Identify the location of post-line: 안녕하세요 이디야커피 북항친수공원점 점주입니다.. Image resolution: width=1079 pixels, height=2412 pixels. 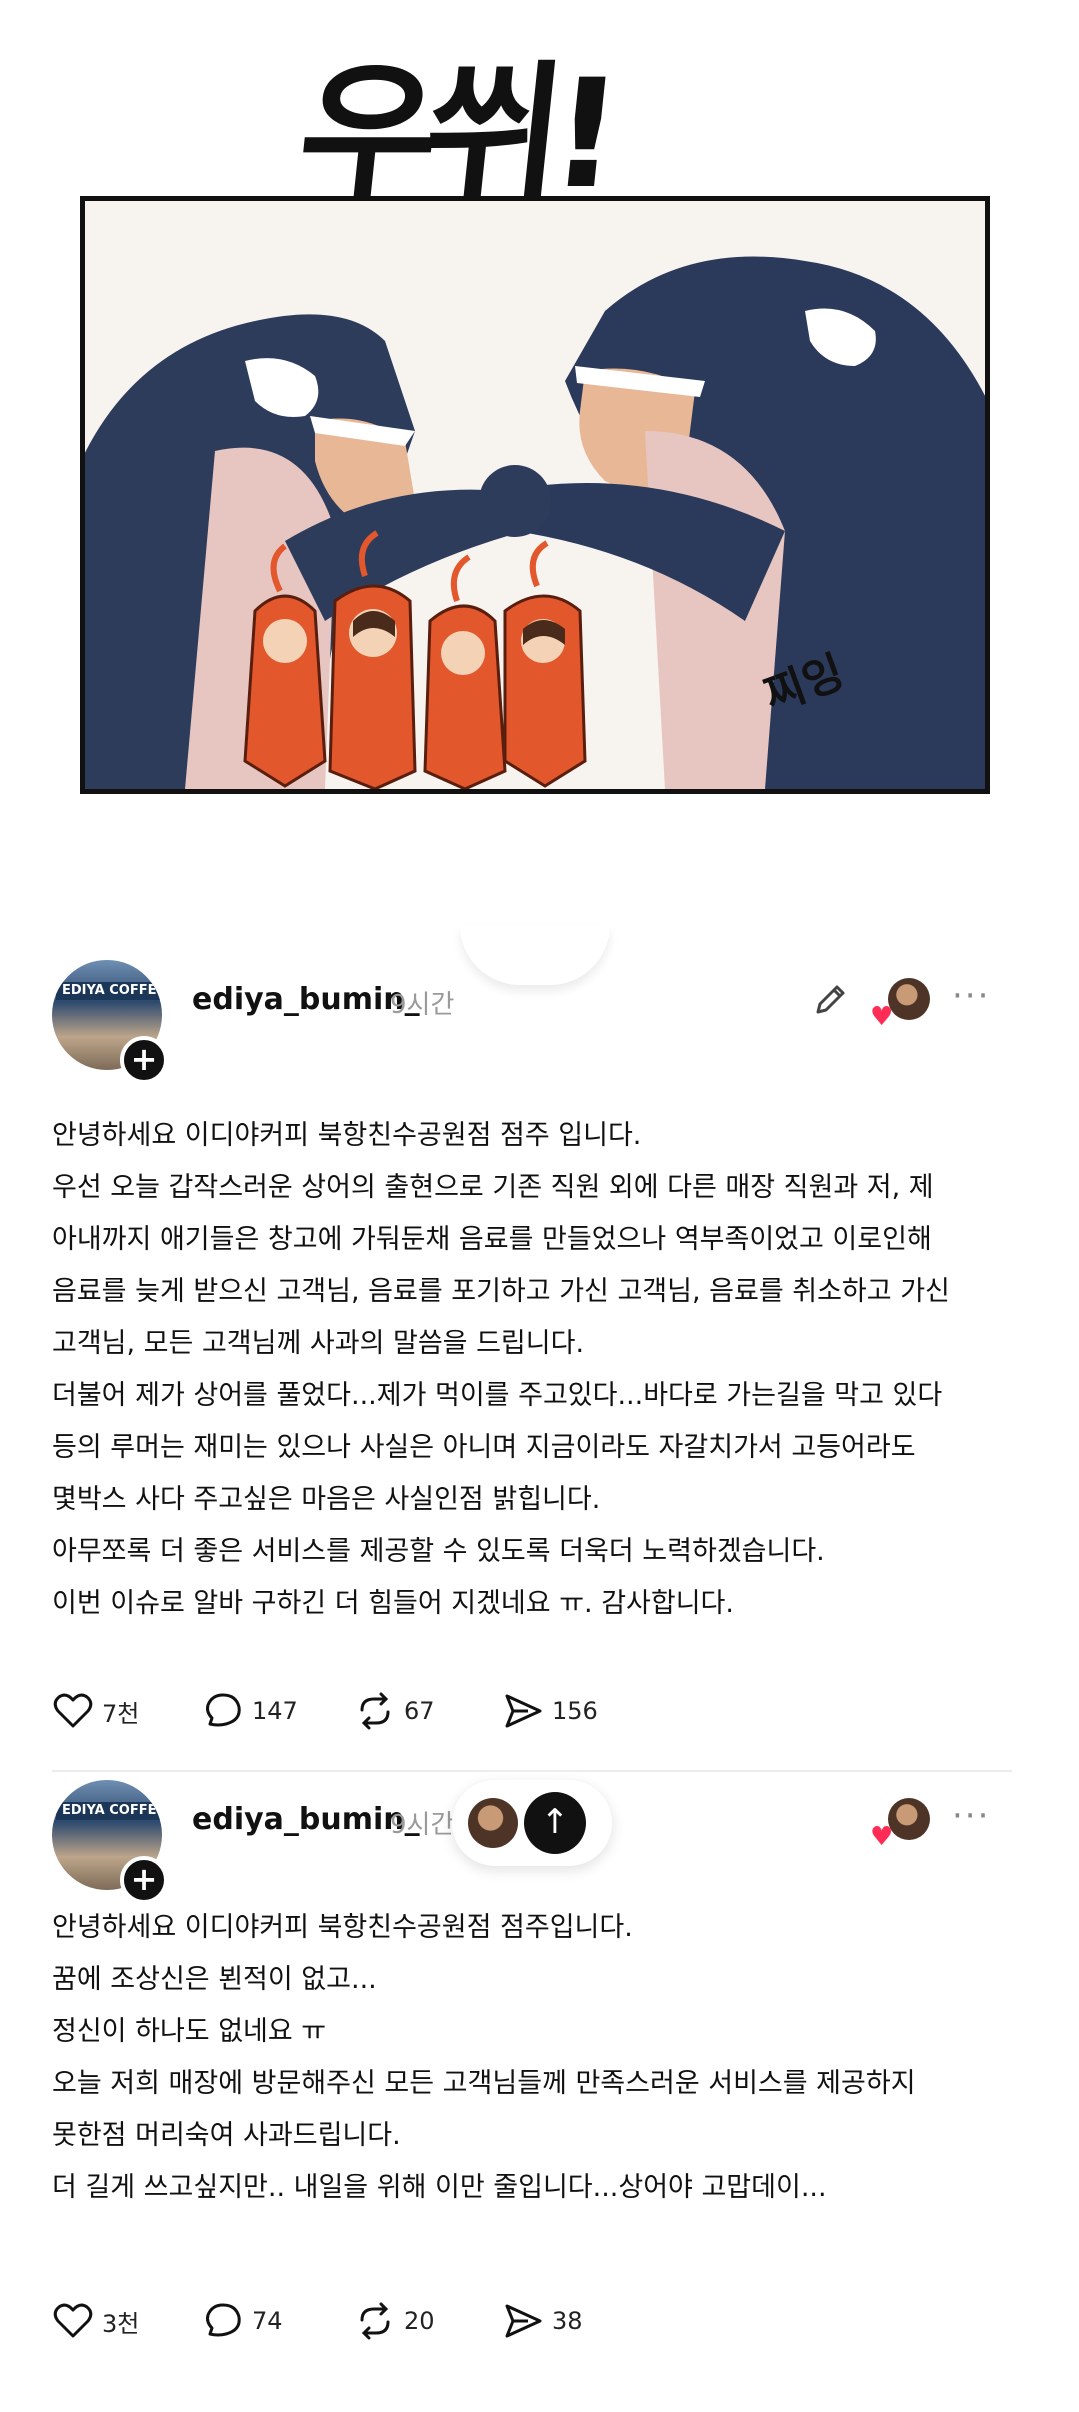
(342, 1927).